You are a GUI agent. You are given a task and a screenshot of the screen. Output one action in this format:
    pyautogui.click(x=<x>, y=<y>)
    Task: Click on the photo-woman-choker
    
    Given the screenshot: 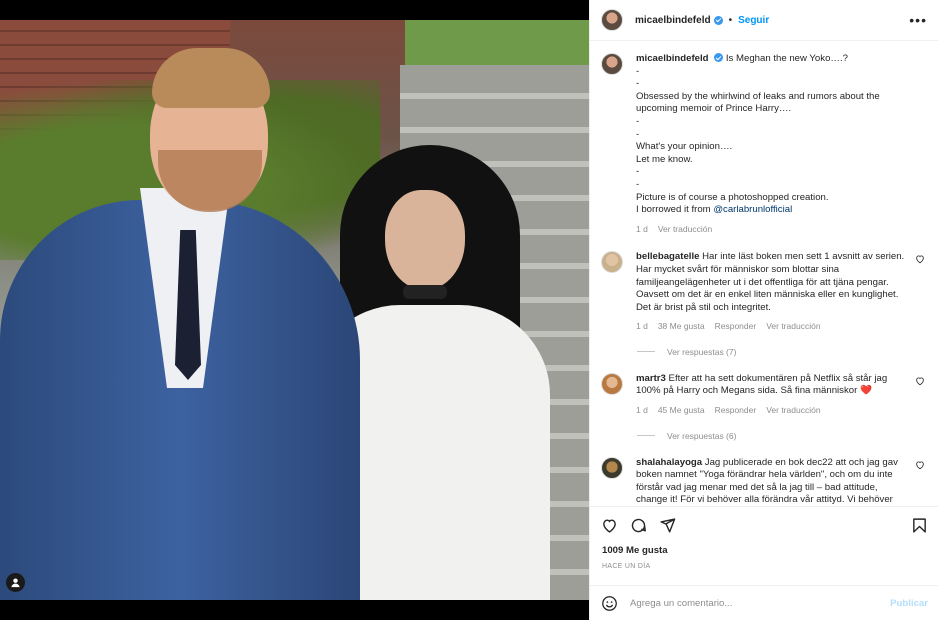 What is the action you would take?
    pyautogui.click(x=425, y=292)
    